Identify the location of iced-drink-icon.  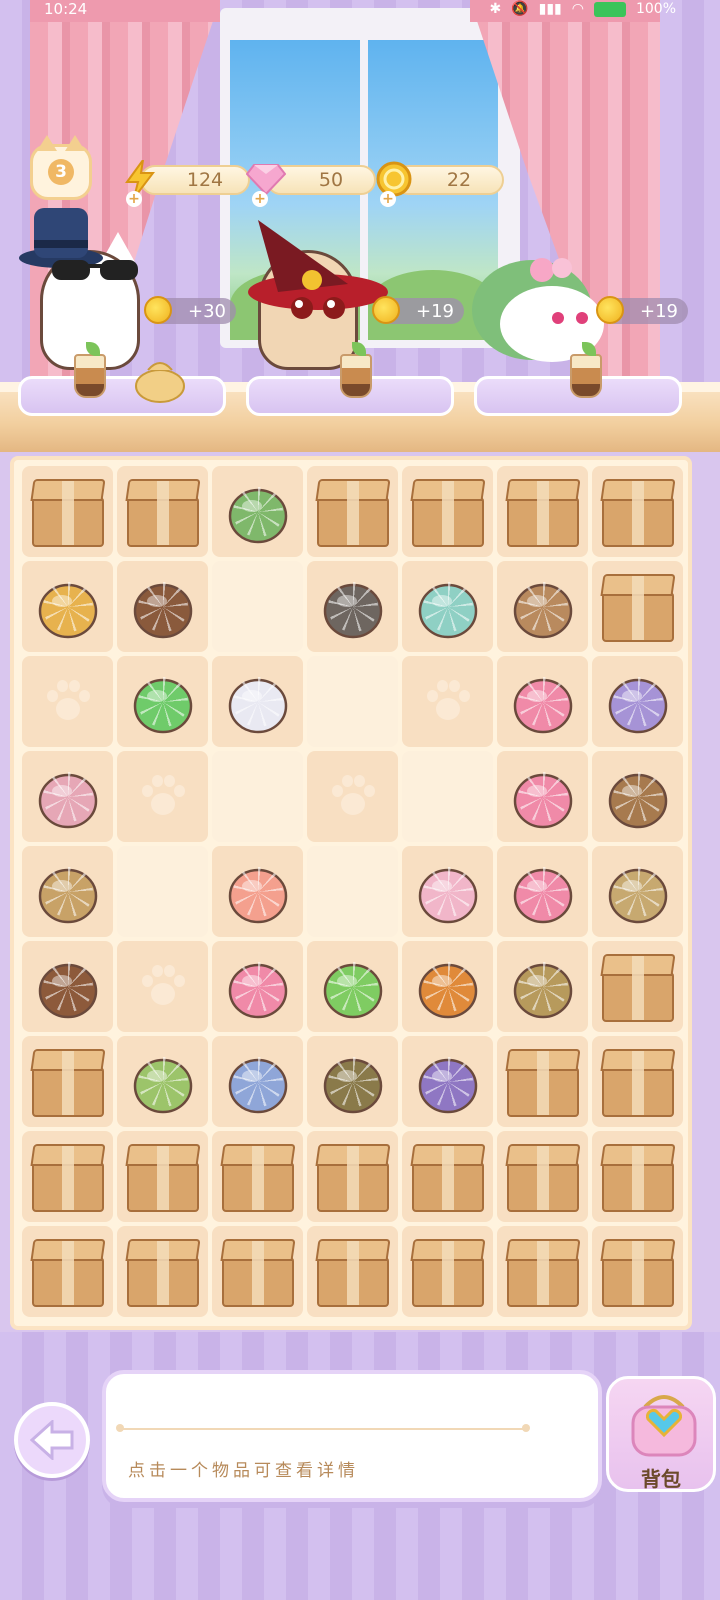
(638, 797).